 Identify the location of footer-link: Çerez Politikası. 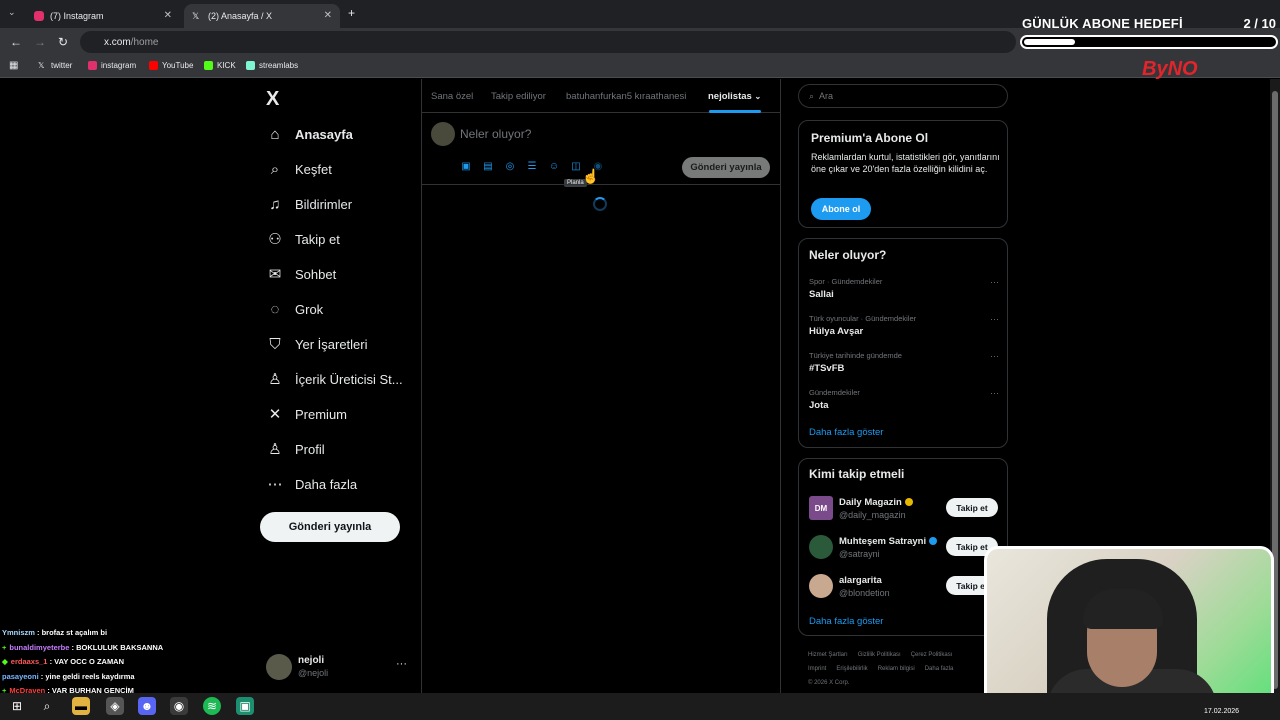
(932, 655).